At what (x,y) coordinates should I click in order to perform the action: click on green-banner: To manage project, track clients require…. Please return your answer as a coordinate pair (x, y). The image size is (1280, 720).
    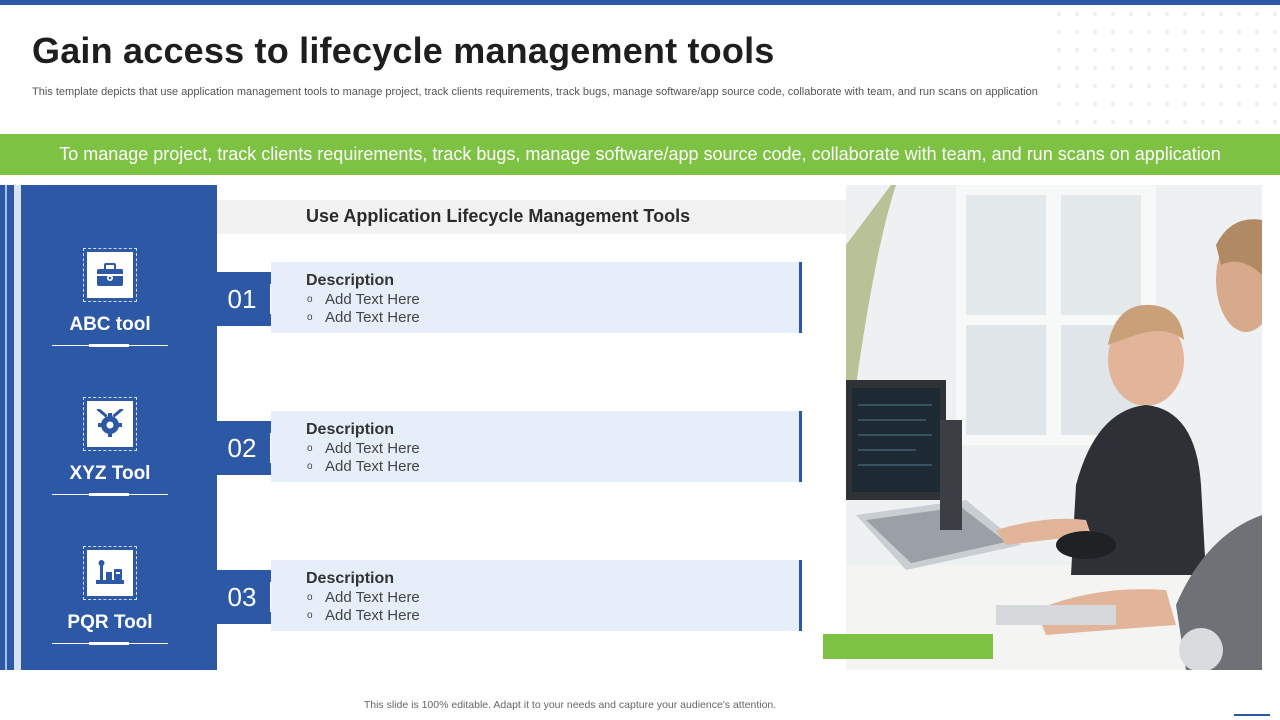
    Looking at the image, I should click on (640, 154).